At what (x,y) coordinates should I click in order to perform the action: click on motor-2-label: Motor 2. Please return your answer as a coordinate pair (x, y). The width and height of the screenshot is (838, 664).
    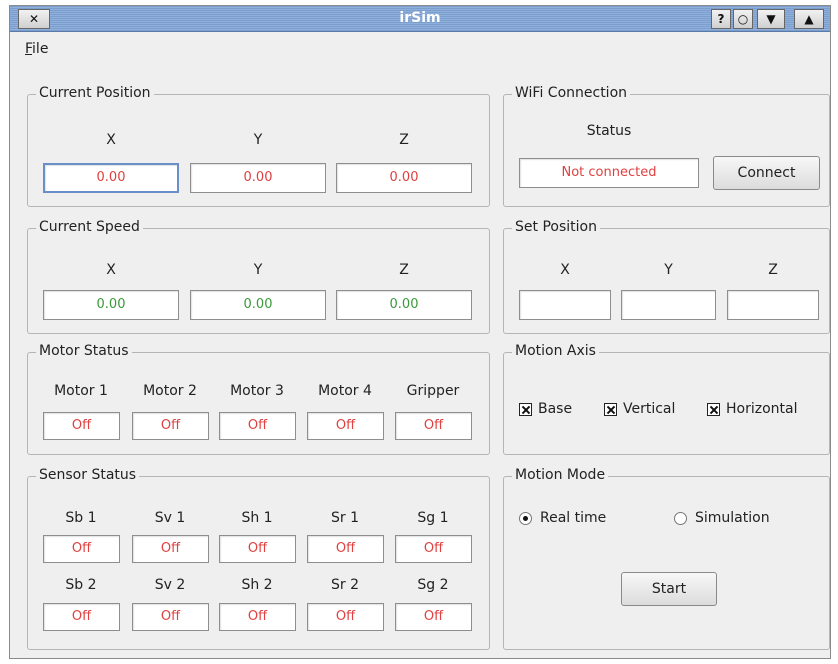
    Looking at the image, I should click on (170, 391).